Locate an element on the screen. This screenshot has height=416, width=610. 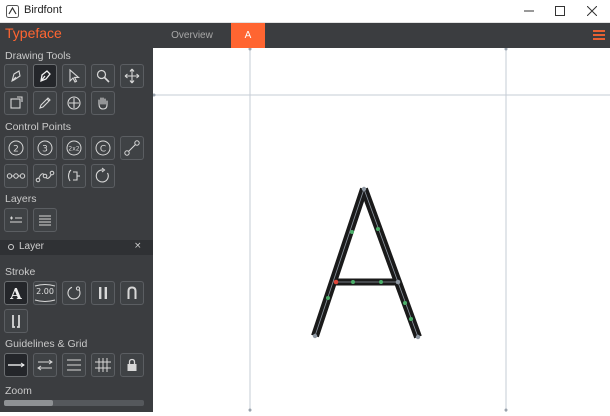
quadratic-2-icon: 2 is located at coordinates (16, 148).